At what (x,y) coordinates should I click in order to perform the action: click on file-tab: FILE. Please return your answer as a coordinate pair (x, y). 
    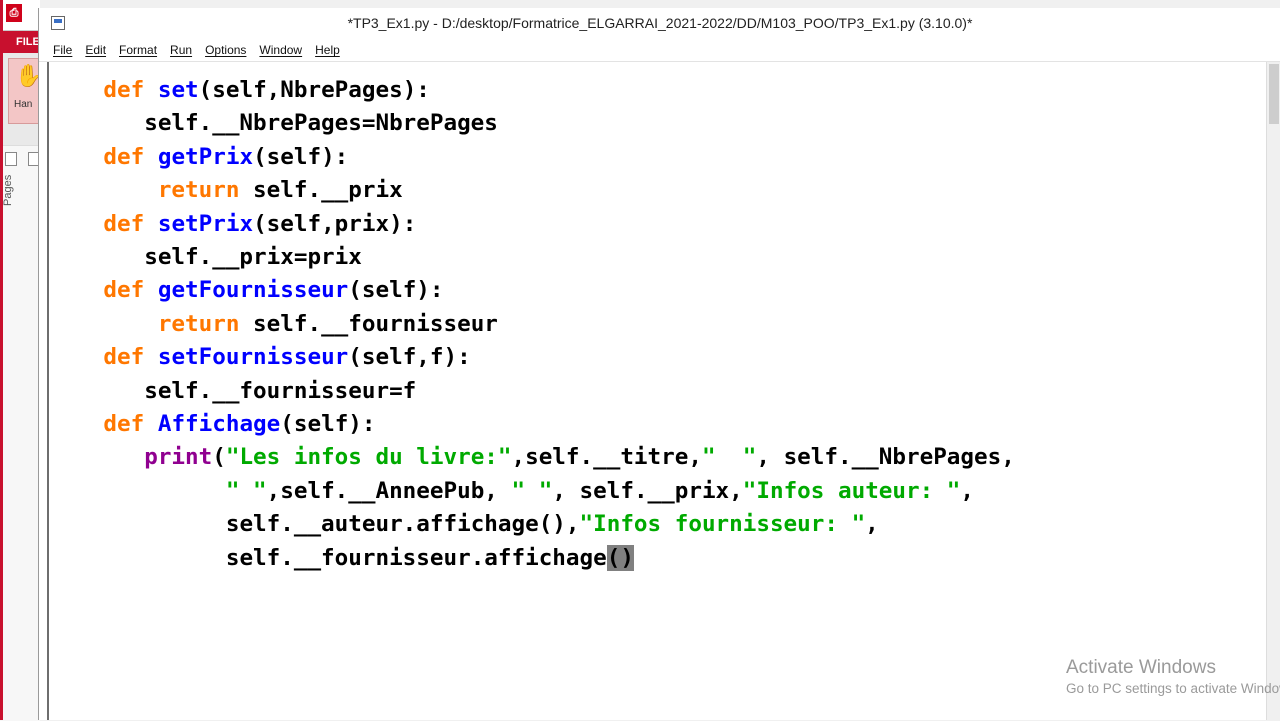
    Looking at the image, I should click on (20, 42).